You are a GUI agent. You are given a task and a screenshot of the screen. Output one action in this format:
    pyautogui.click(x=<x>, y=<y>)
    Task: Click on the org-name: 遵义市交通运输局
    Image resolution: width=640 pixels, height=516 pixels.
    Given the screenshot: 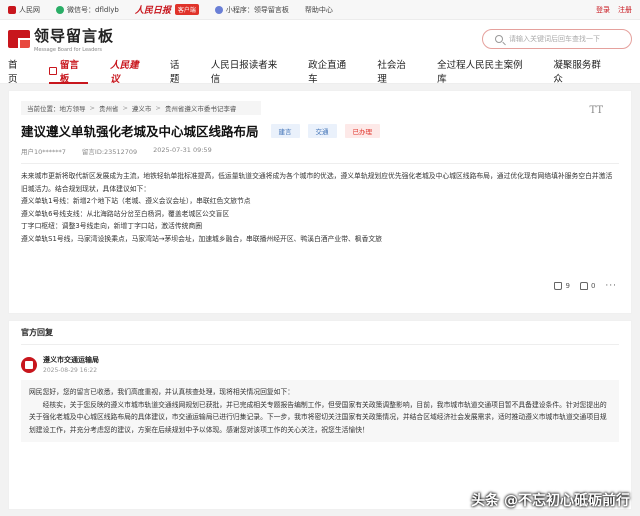 What is the action you would take?
    pyautogui.click(x=71, y=360)
    